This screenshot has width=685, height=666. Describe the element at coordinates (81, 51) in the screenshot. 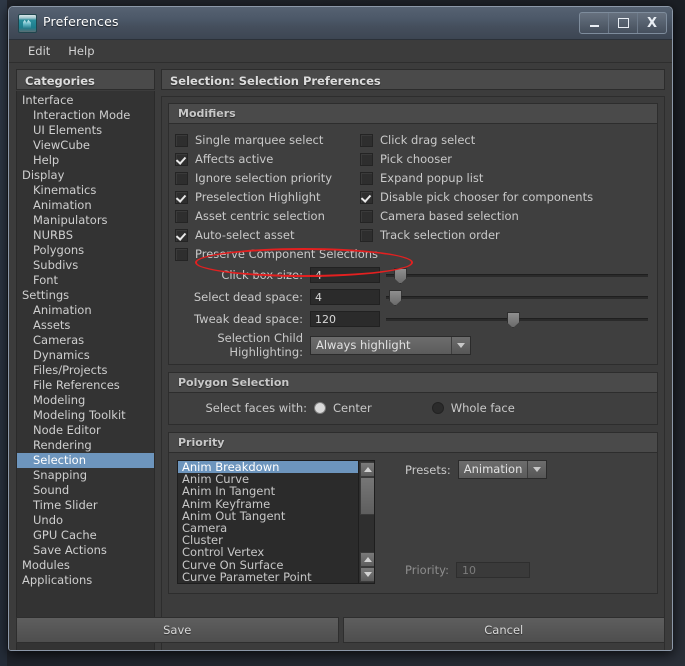

I see `menu-item-help: Help` at that location.